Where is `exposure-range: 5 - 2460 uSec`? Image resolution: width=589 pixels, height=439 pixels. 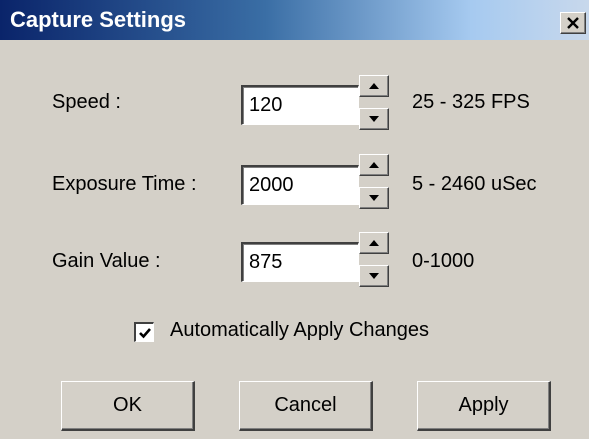
exposure-range: 5 - 2460 uSec is located at coordinates (474, 184).